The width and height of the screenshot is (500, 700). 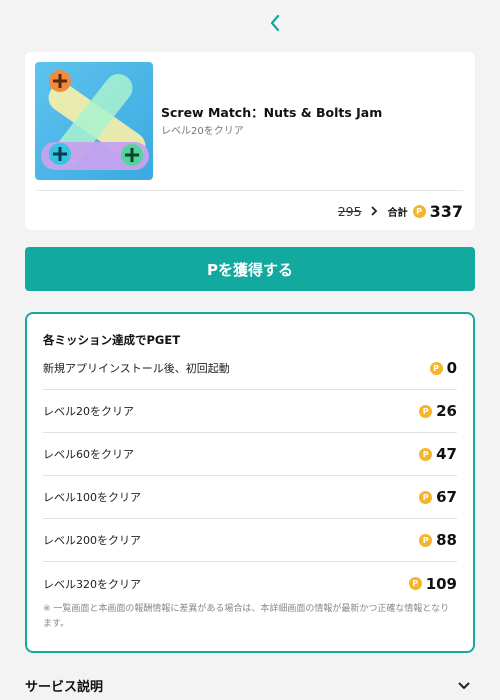 I want to click on mission-row: レベル320をクリア P 109, so click(x=250, y=583).